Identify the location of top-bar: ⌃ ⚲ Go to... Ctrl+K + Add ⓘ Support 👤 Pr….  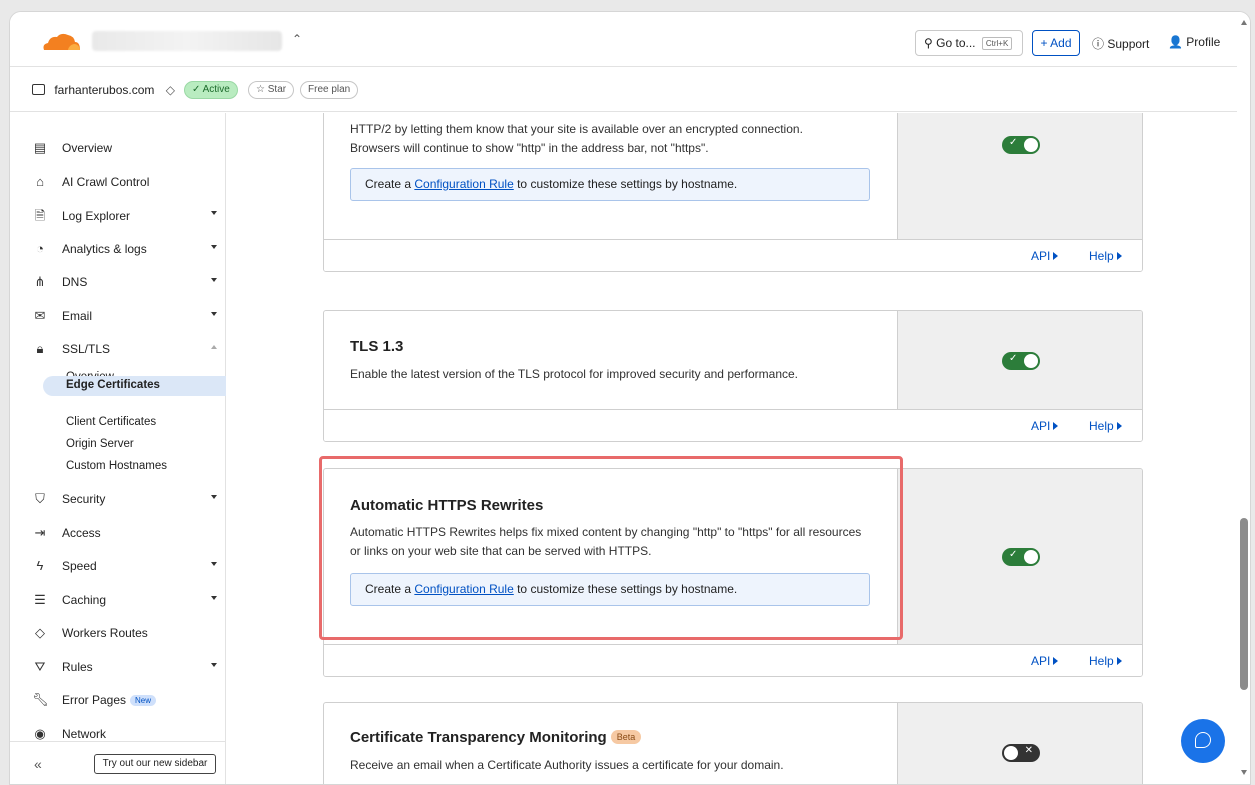
(630, 39).